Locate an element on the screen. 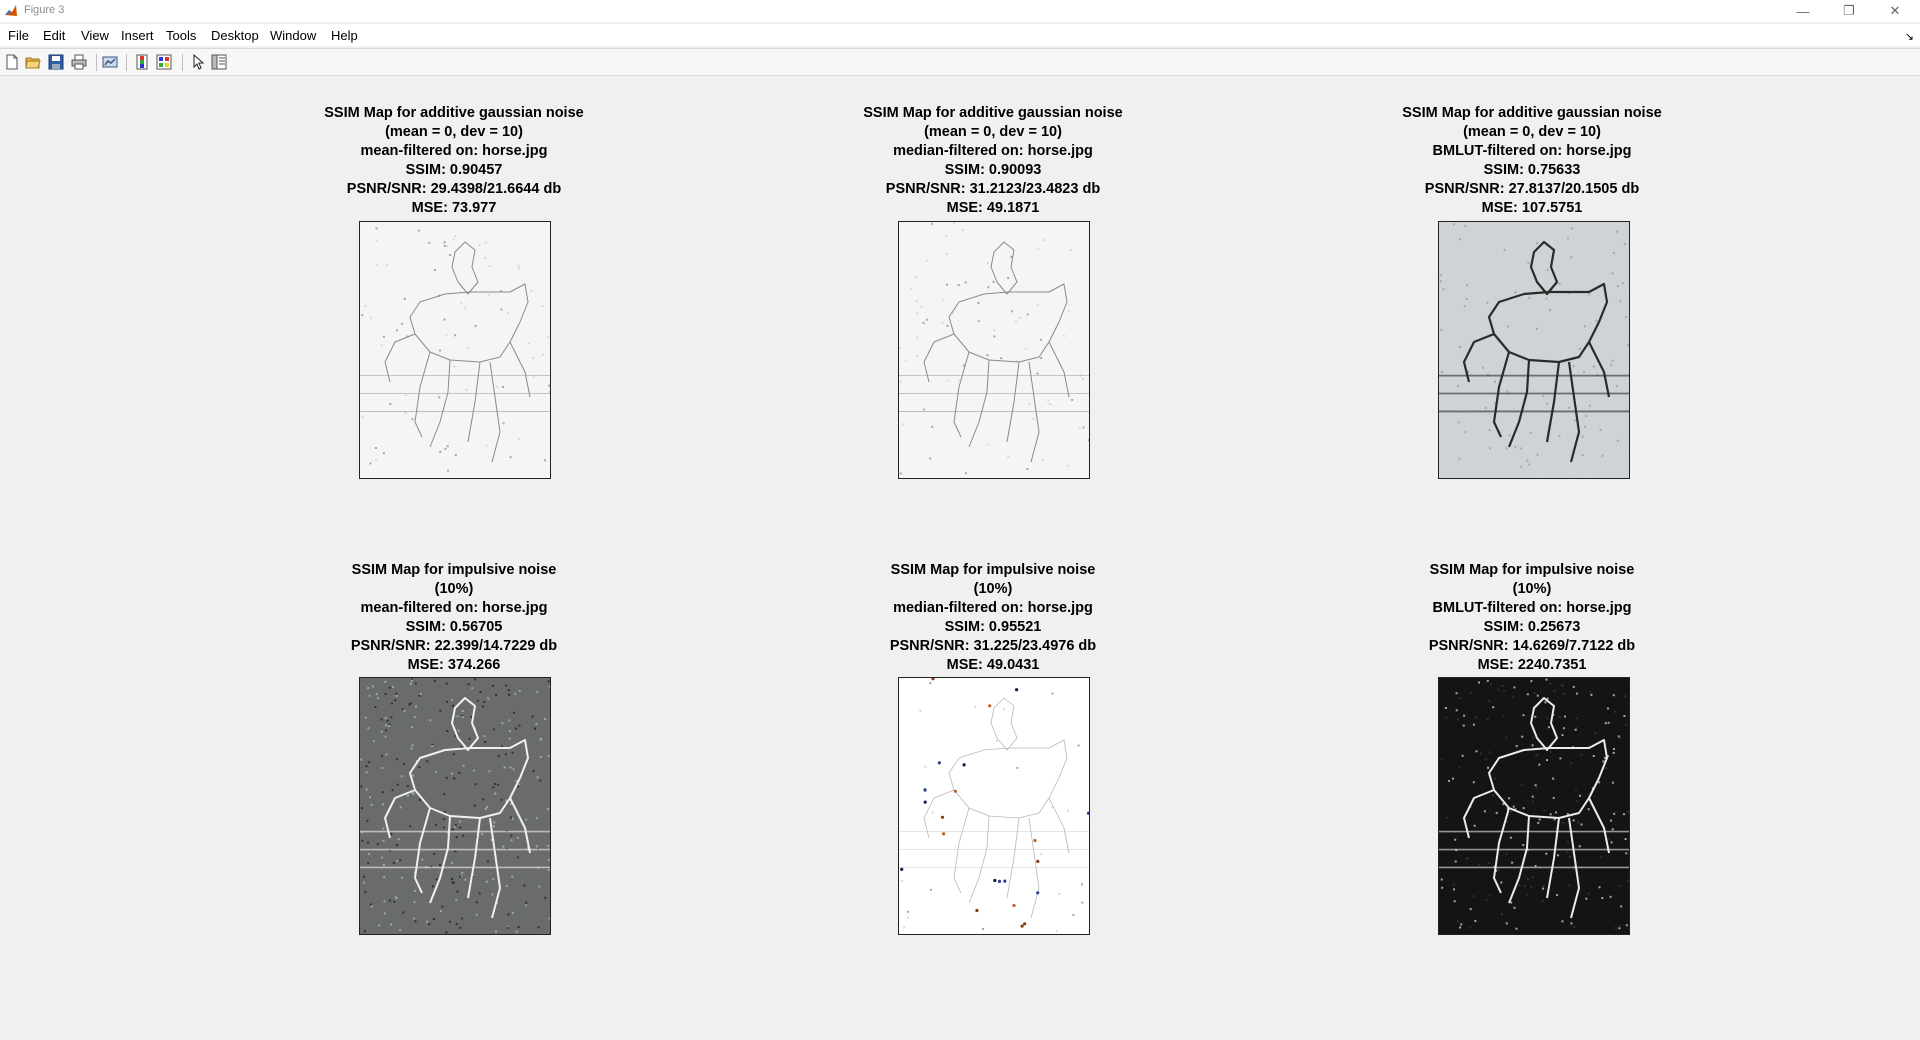 The height and width of the screenshot is (1040, 1920). figure-toolbar is located at coordinates (960, 62).